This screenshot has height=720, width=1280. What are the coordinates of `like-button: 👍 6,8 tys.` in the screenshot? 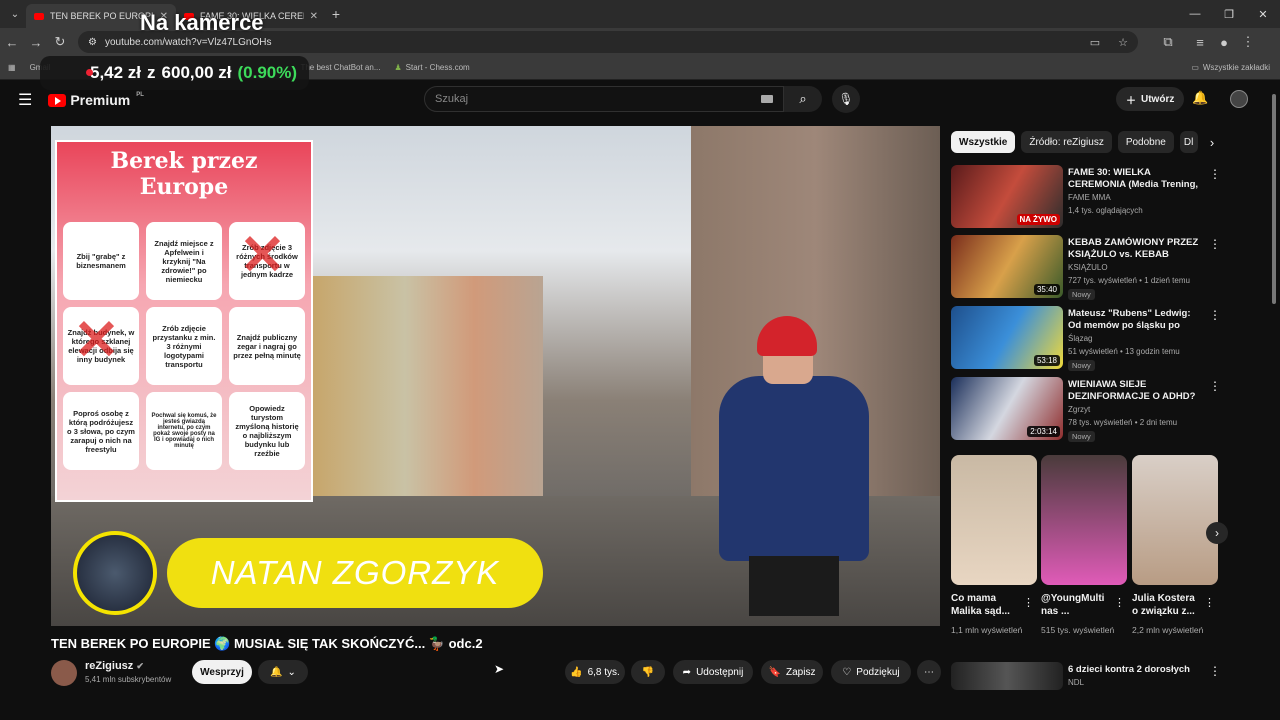 It's located at (595, 672).